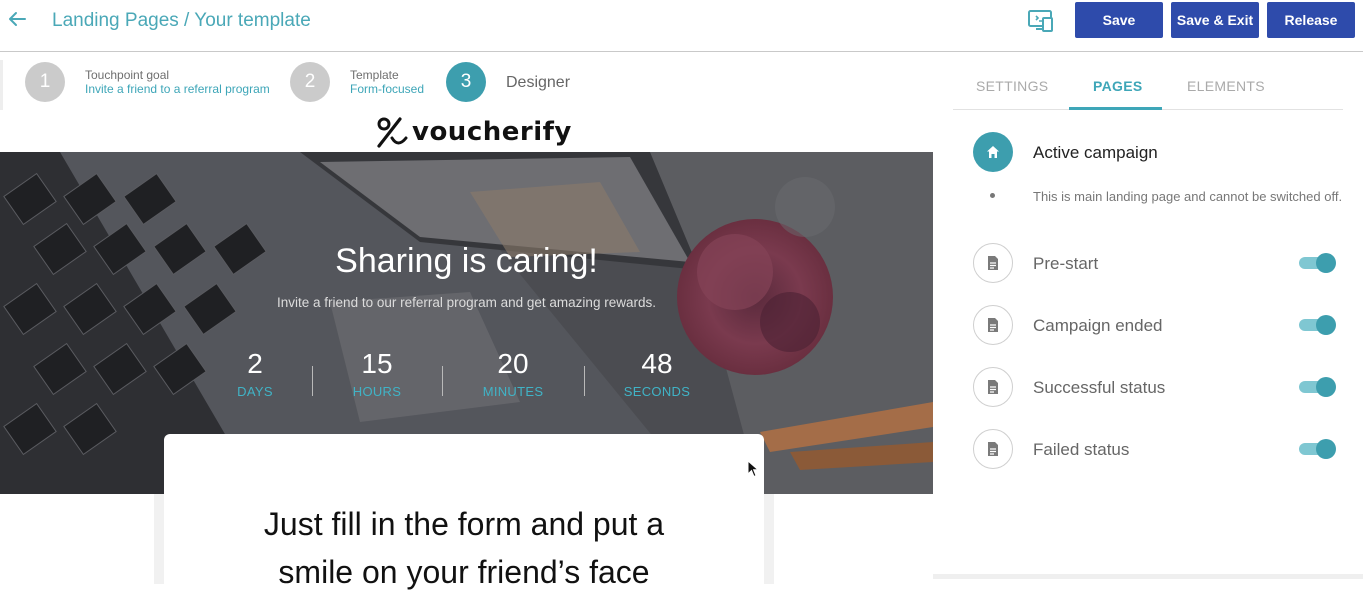 This screenshot has width=1363, height=596. What do you see at coordinates (255, 363) in the screenshot?
I see `countdown-days-value: 2` at bounding box center [255, 363].